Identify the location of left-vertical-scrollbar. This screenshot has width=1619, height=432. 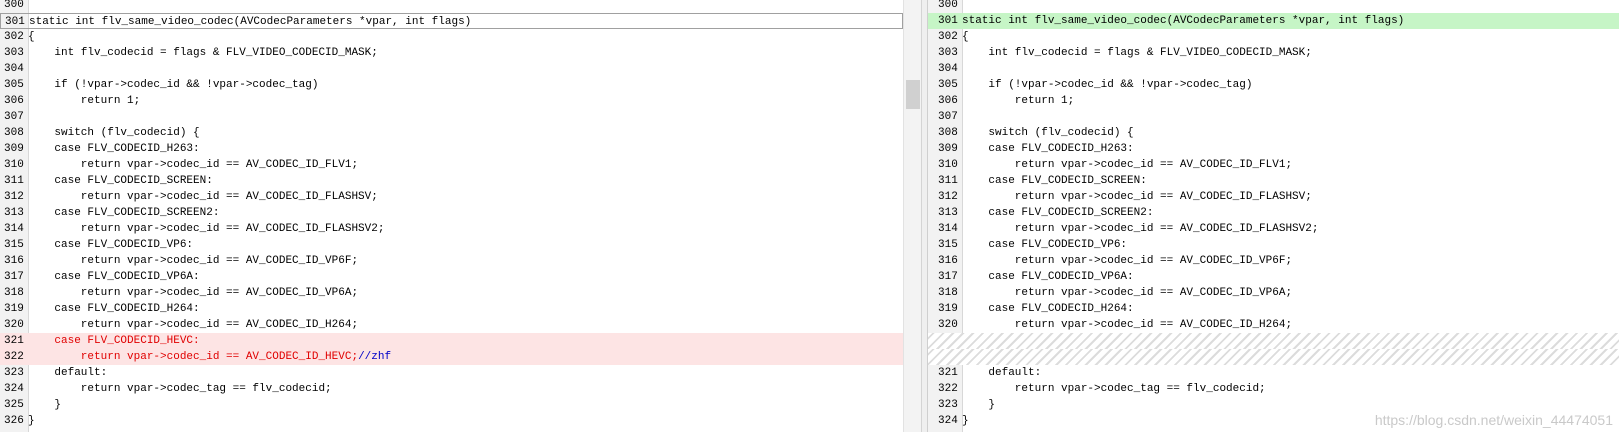
(912, 216).